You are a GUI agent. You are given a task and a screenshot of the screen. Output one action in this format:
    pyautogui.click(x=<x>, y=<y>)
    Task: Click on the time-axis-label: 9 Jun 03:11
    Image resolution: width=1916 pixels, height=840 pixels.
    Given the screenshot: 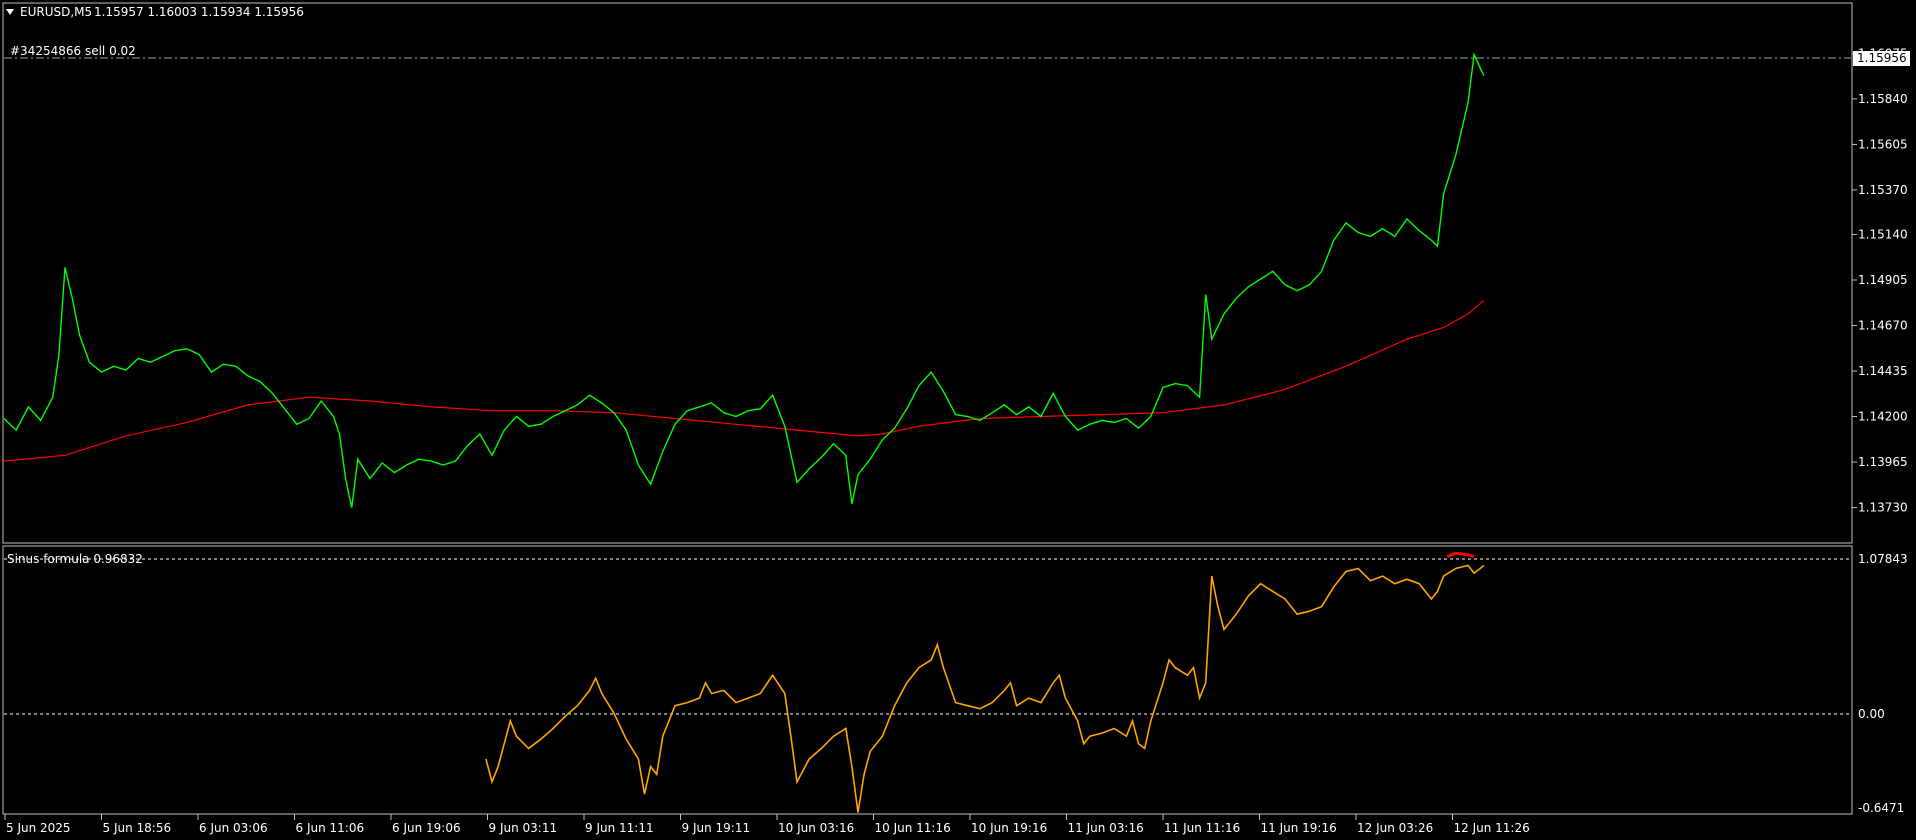 What is the action you would take?
    pyautogui.click(x=523, y=828)
    